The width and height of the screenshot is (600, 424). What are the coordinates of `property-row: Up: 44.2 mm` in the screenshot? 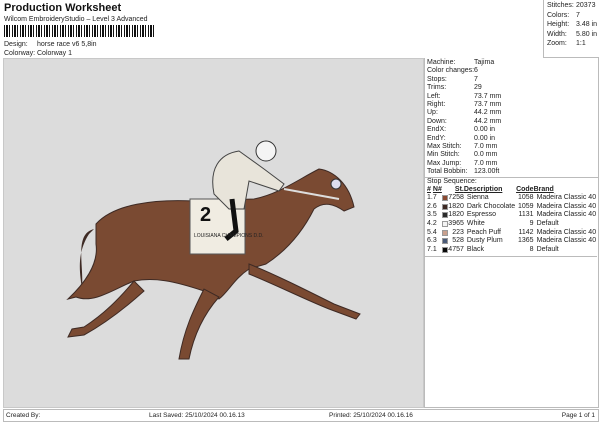 It's located at (511, 113).